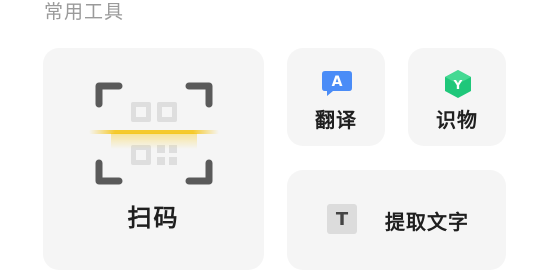 This screenshot has height=275, width=550. I want to click on text-extract-icon: T, so click(342, 219).